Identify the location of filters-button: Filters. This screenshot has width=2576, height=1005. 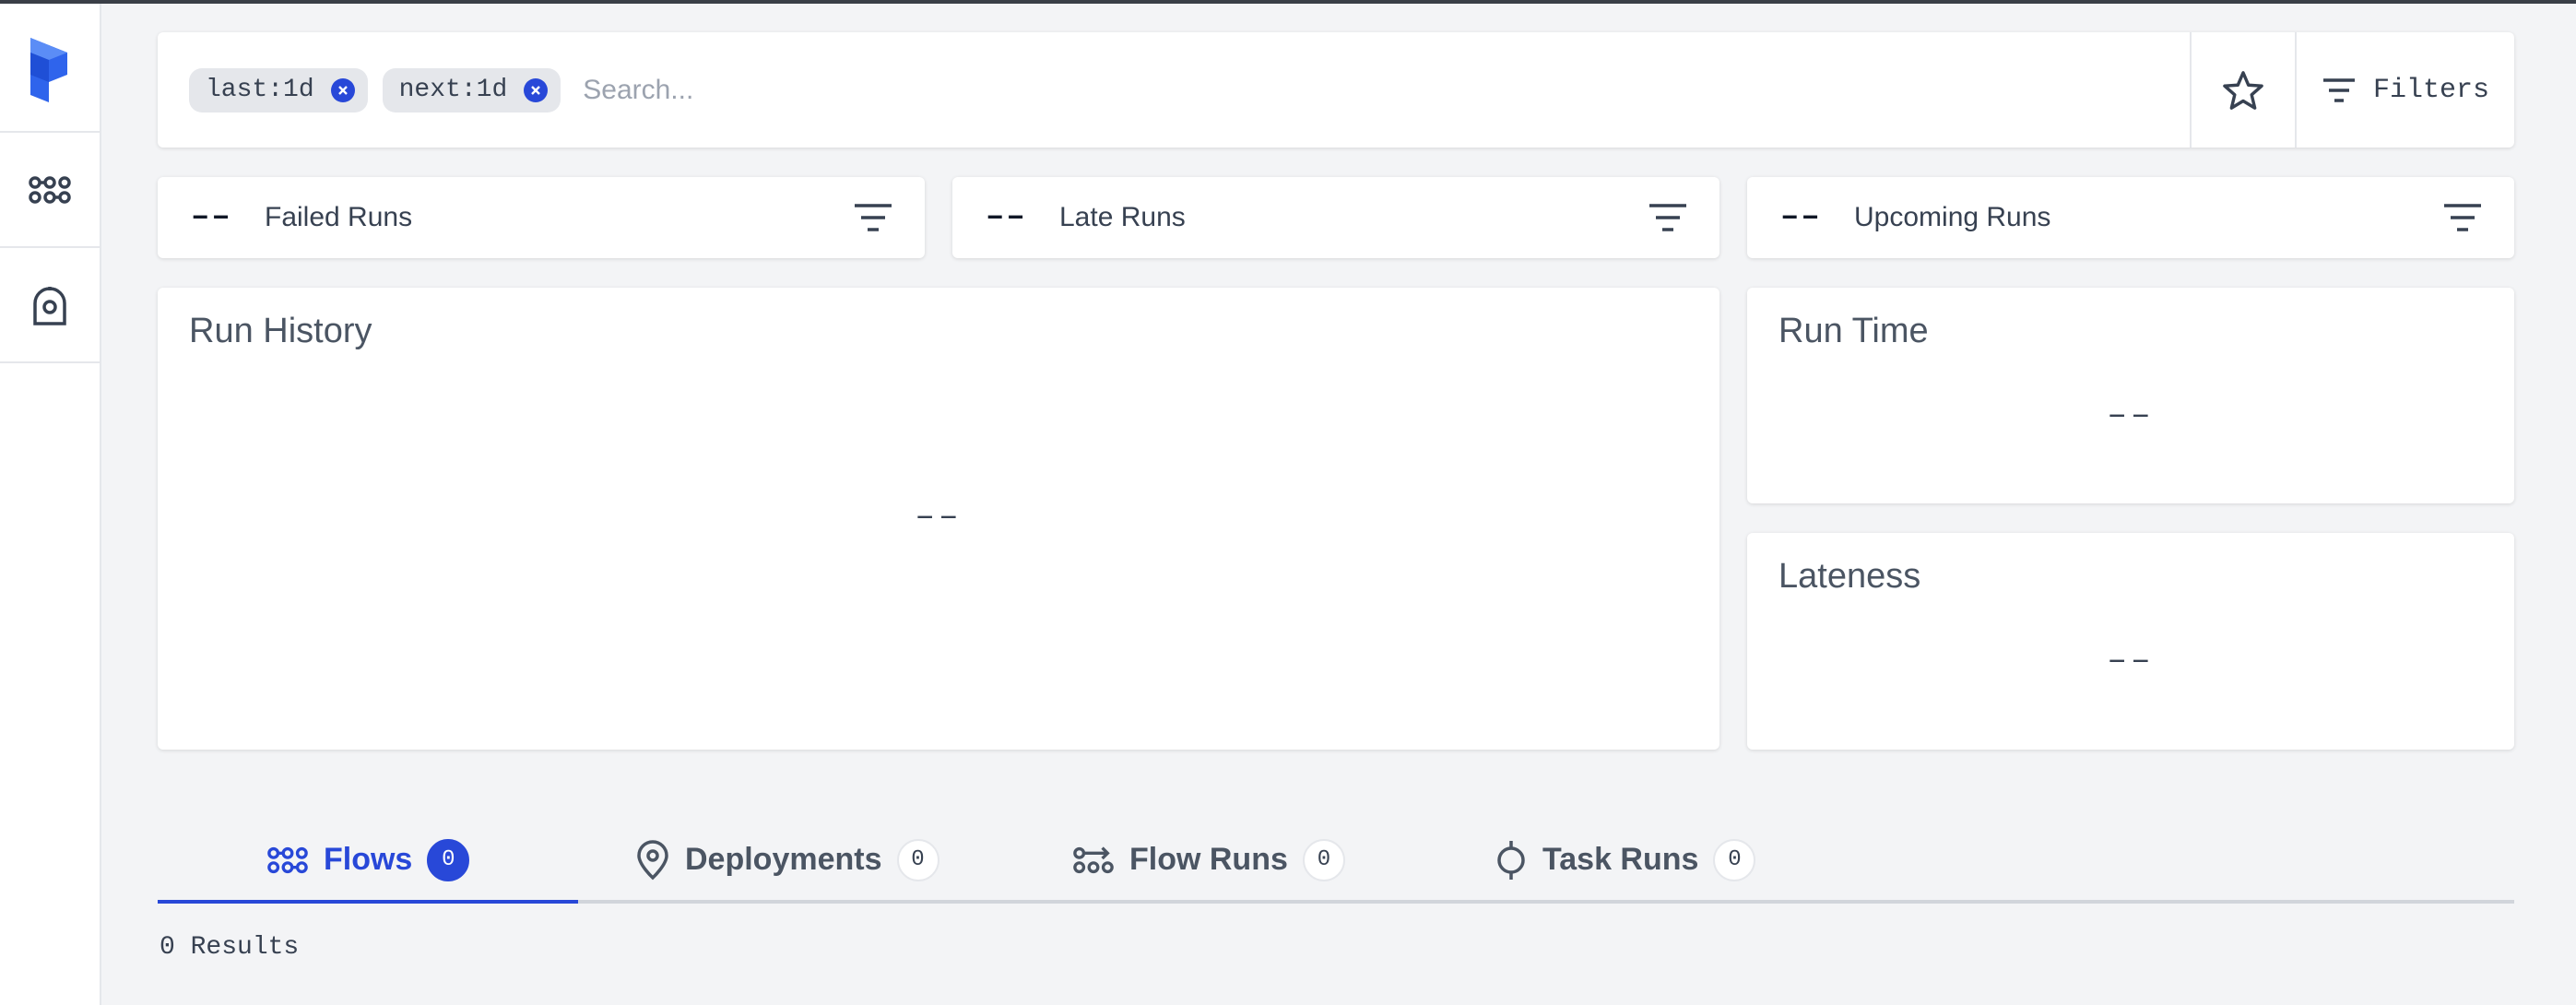
(2404, 90).